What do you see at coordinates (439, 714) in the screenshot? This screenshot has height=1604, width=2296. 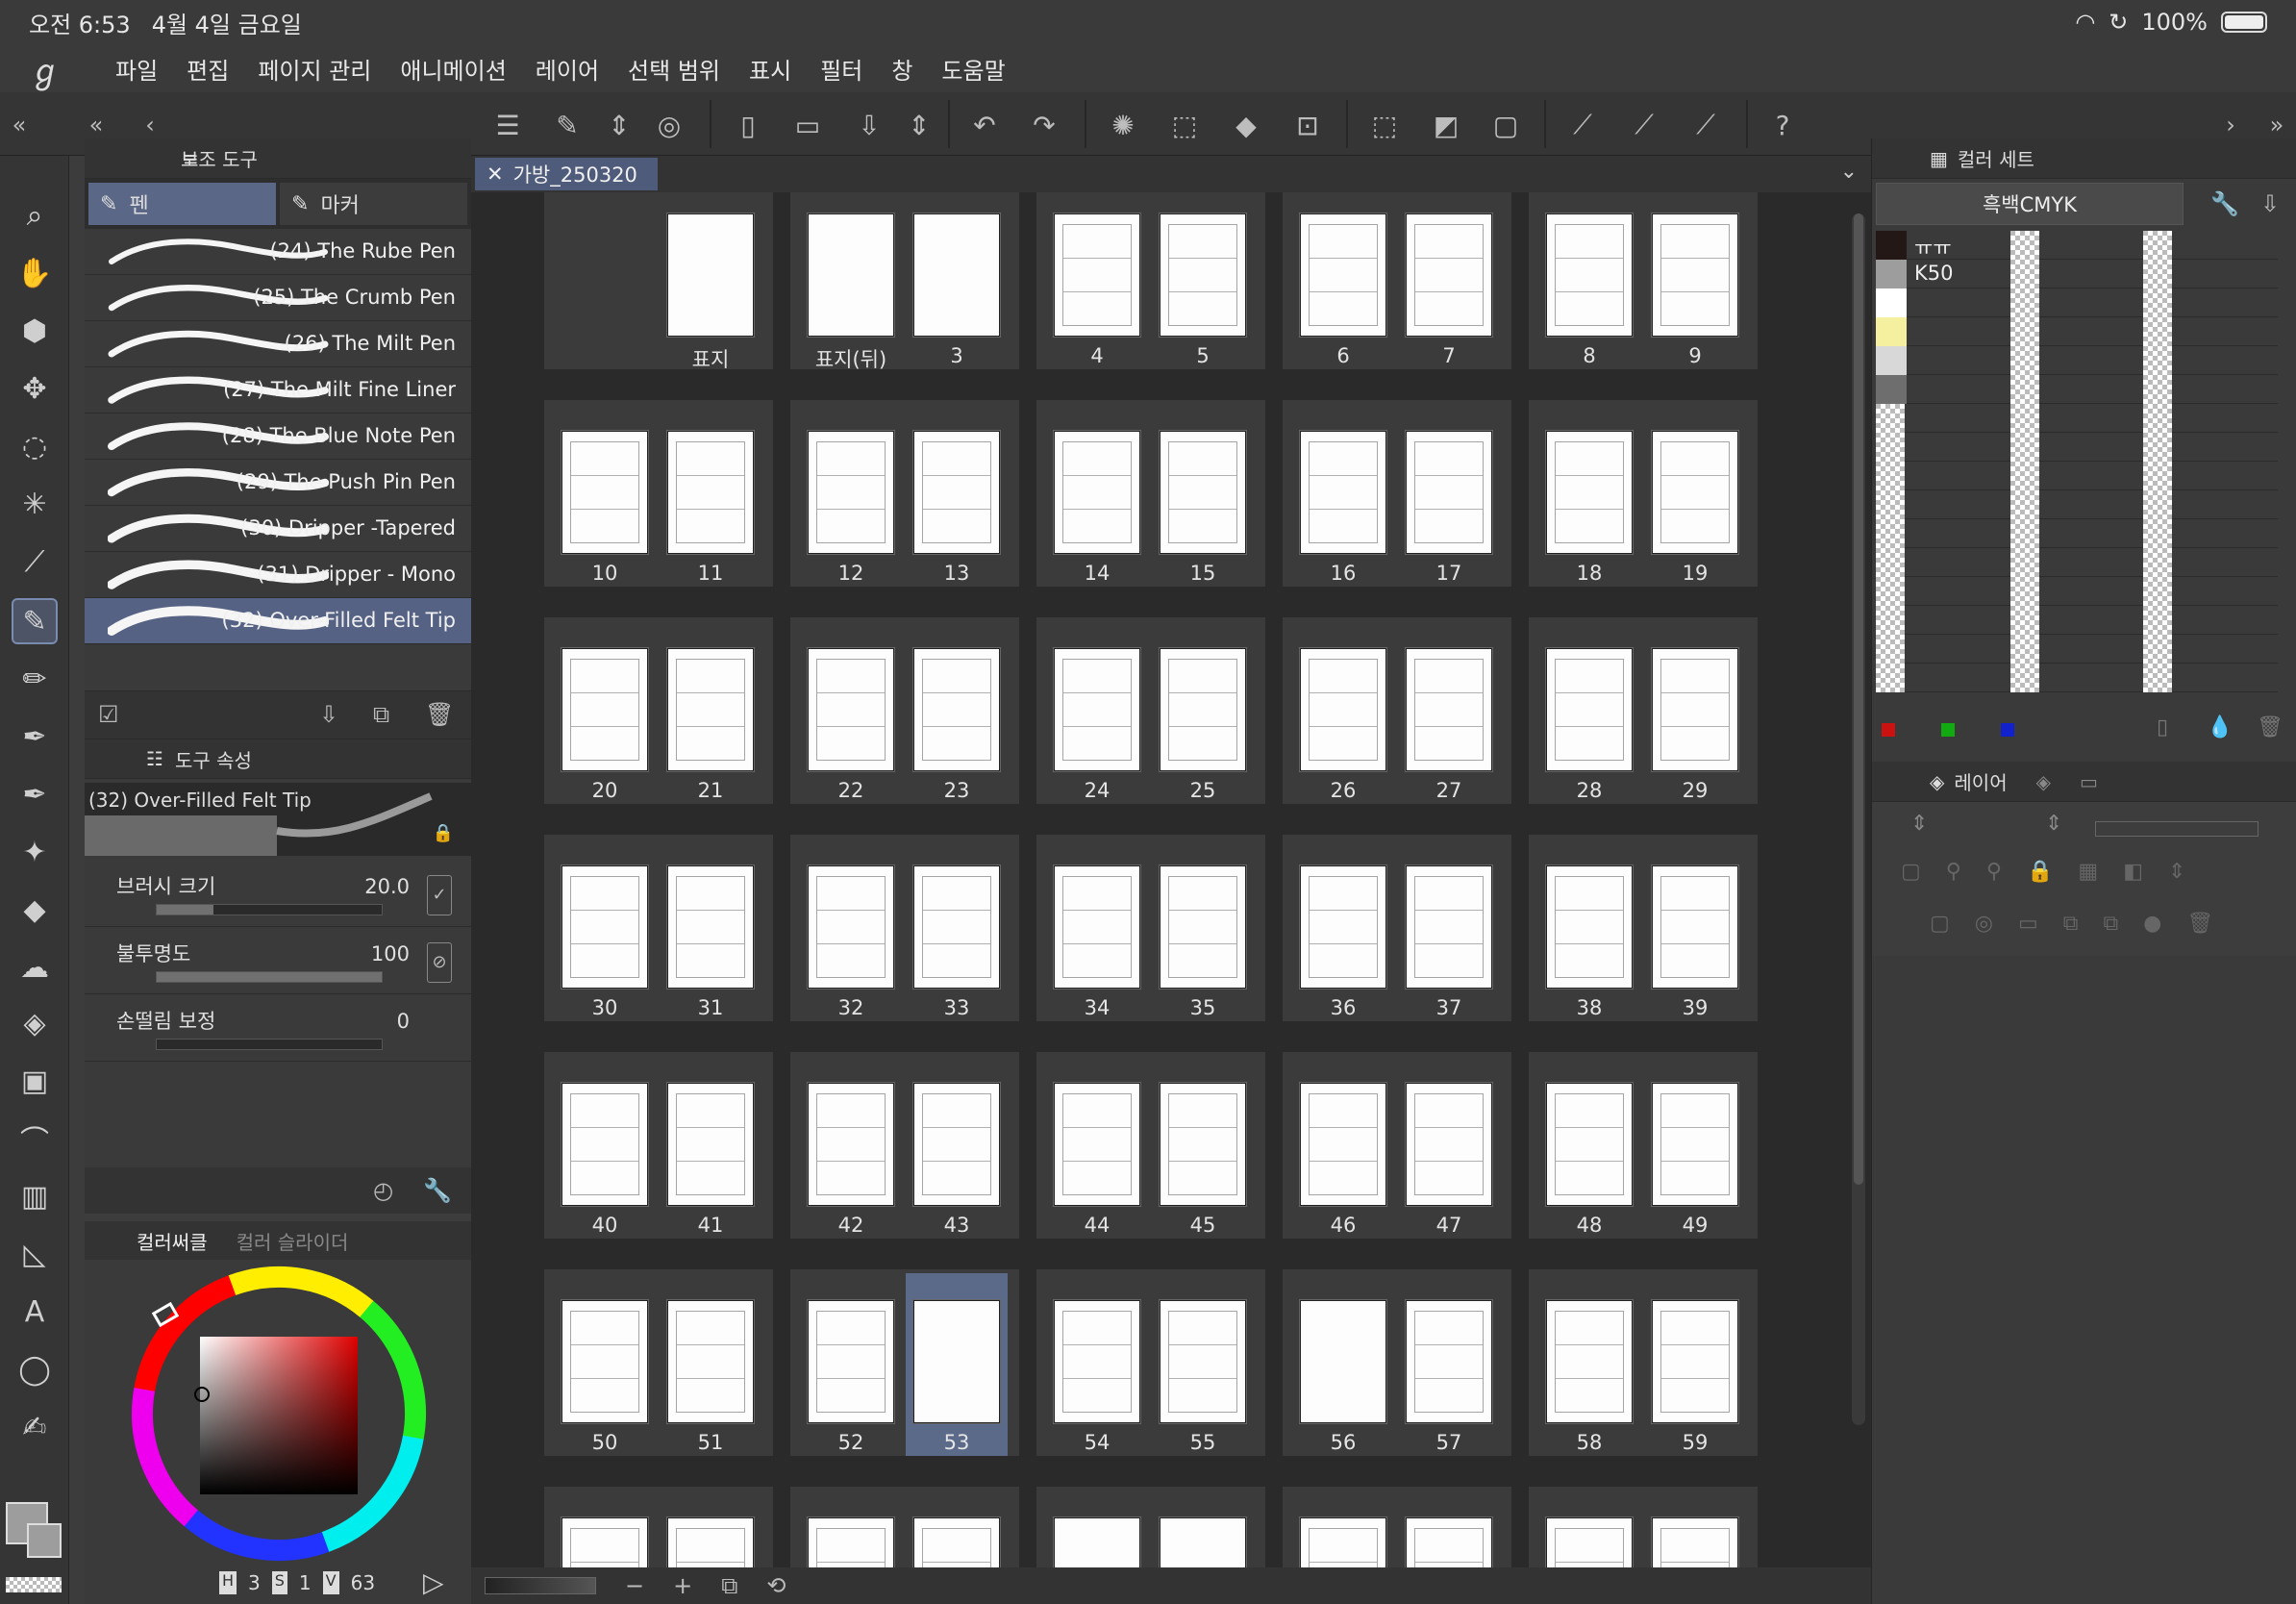 I see `trash-icon: 🗑` at bounding box center [439, 714].